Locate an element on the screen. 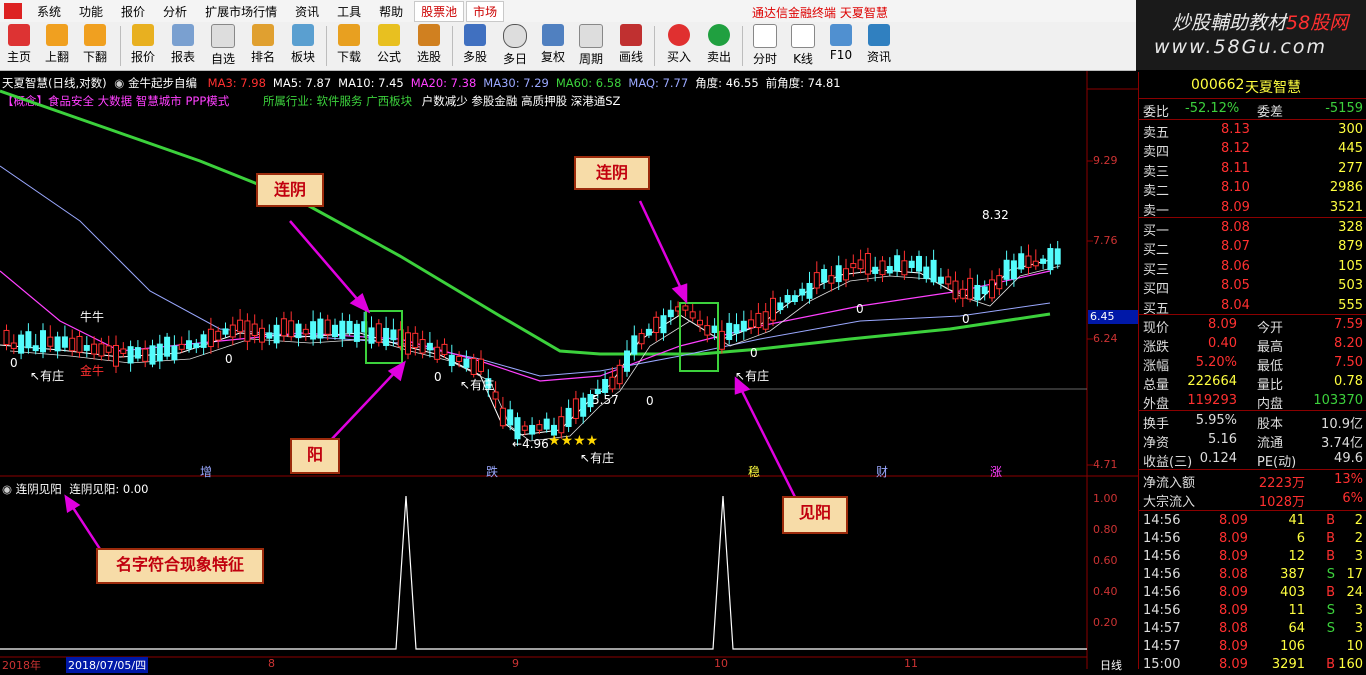 This screenshot has width=1366, height=675. toolbar-timeshare-button: 分时 is located at coordinates (765, 45).